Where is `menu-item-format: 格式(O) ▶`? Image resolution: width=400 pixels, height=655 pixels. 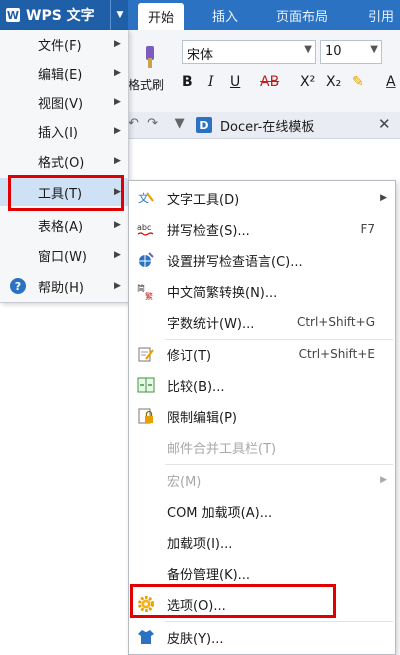 menu-item-format: 格式(O) ▶ is located at coordinates (64, 161).